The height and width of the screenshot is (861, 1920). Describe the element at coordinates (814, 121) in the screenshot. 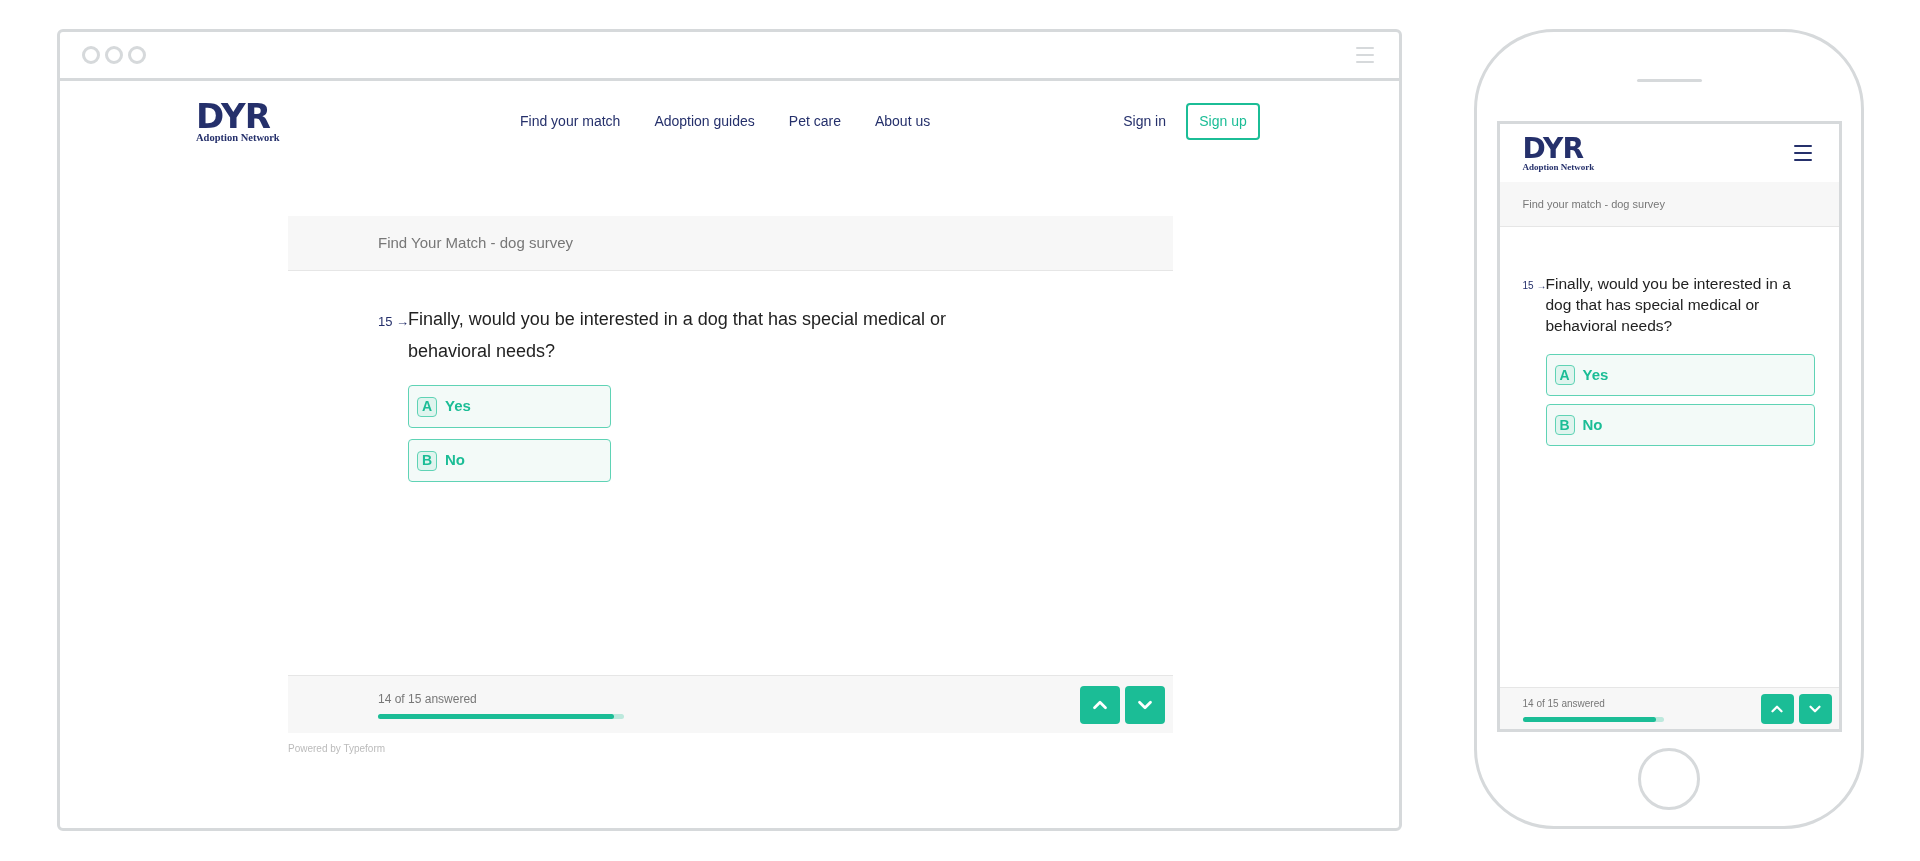

I see `nav-link: Pet care` at that location.